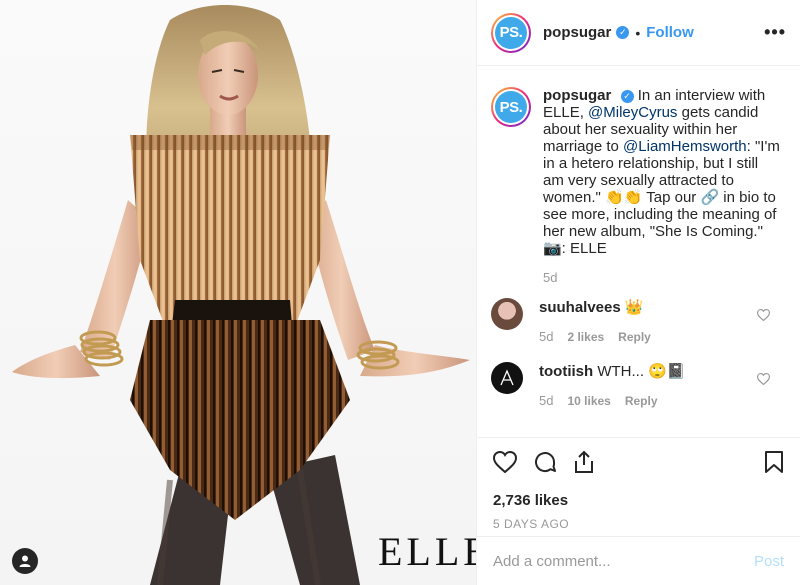  I want to click on post-comment-button: Post, so click(769, 561).